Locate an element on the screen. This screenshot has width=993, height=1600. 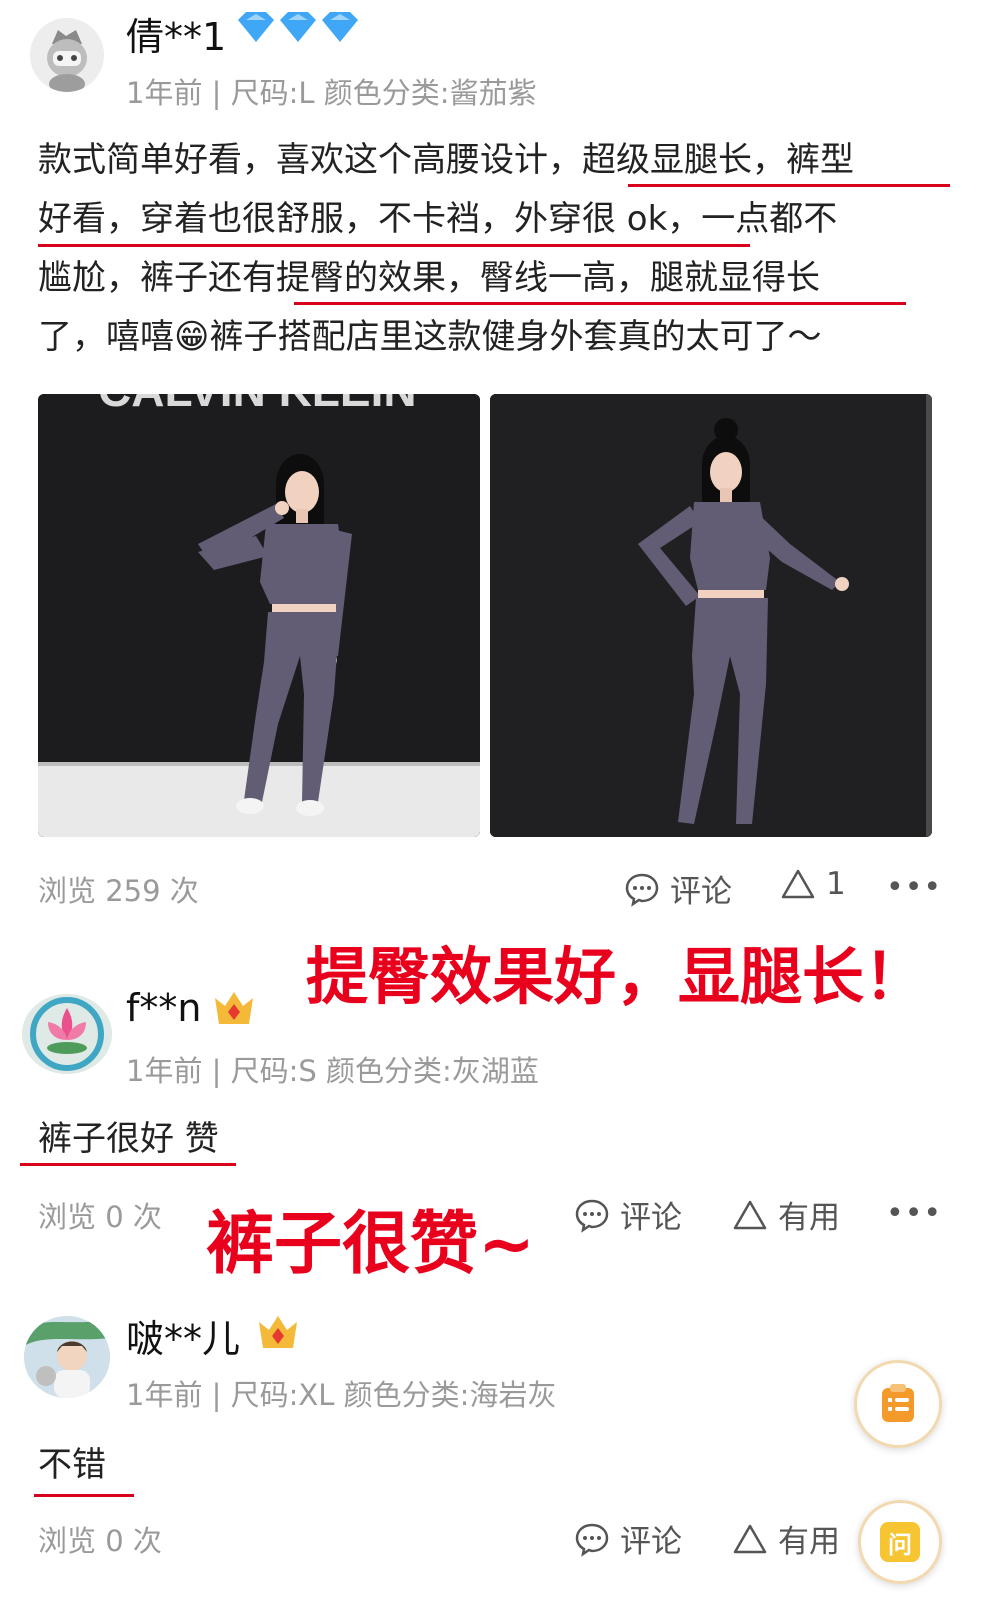
clipboard-list-icon is located at coordinates (898, 1403).